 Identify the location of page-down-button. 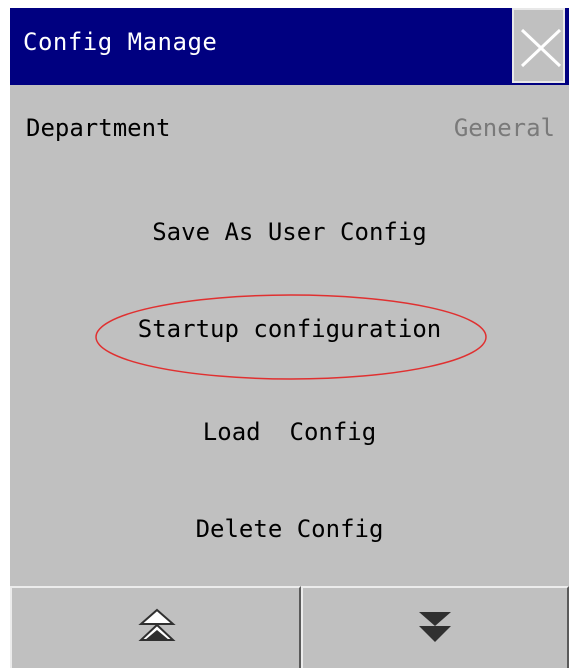
(435, 627).